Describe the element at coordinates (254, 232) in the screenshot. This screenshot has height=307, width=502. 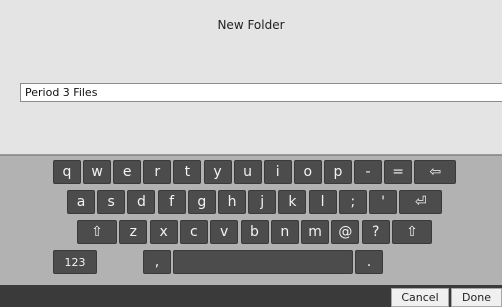
I see `key-b: b` at that location.